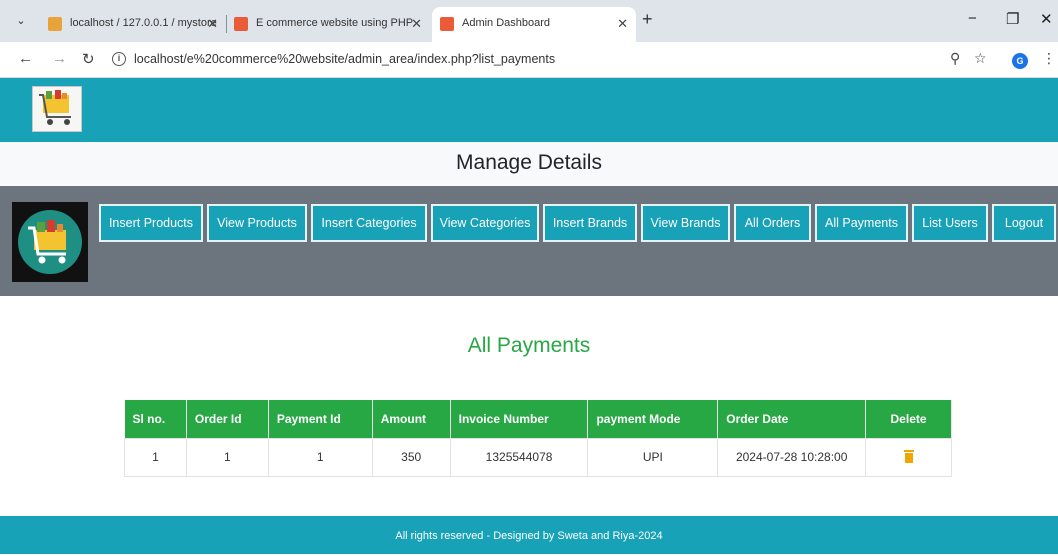 Image resolution: width=1058 pixels, height=556 pixels. What do you see at coordinates (227, 457) in the screenshot?
I see `order-id-cell: 1` at bounding box center [227, 457].